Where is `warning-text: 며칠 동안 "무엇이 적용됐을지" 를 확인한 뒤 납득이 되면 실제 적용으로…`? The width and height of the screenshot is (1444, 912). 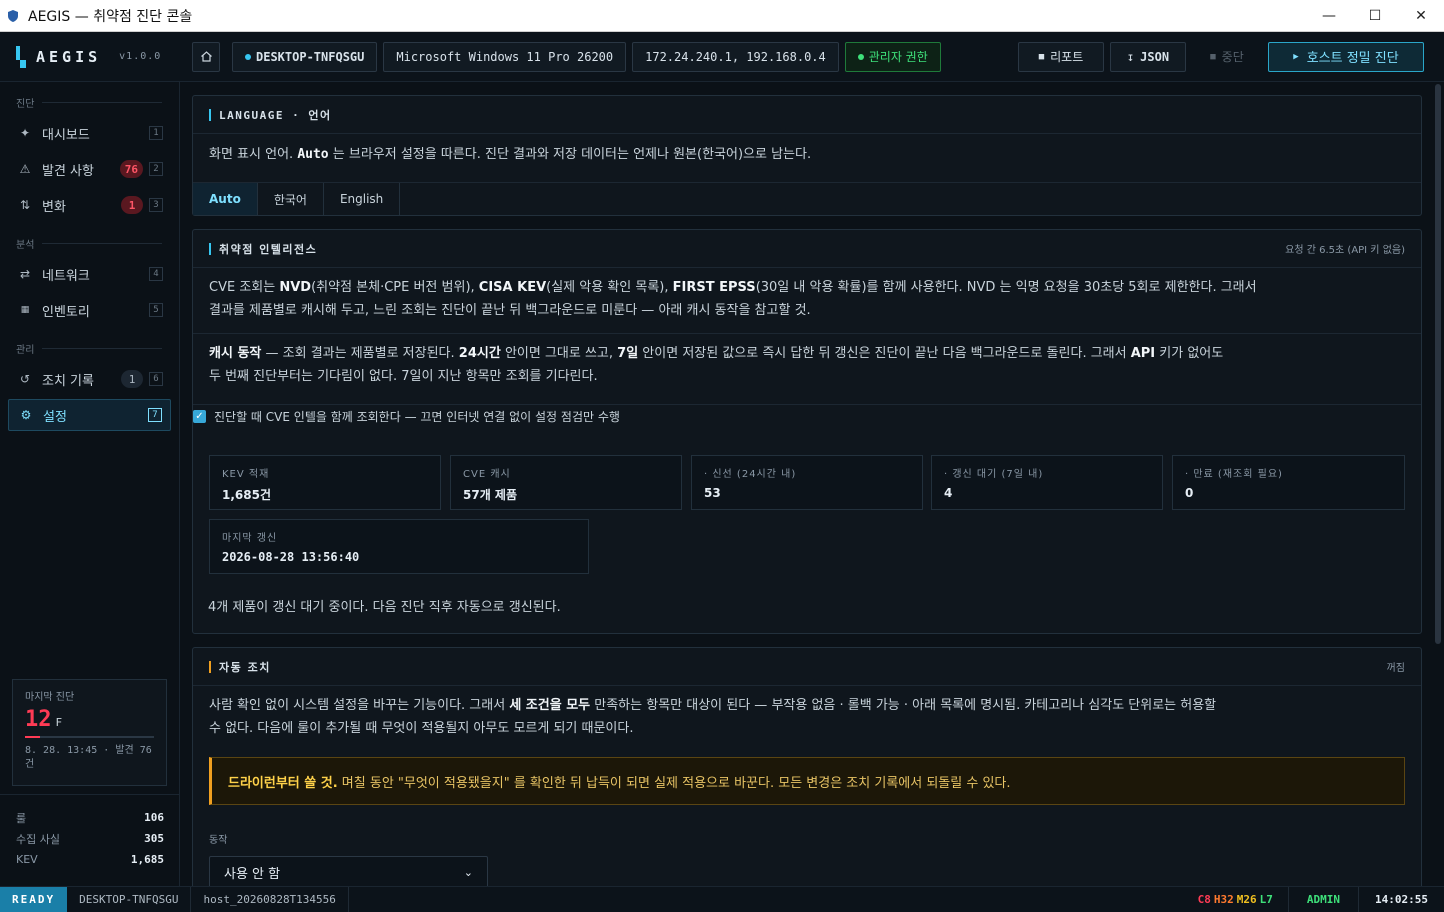
warning-text: 며칠 동안 "무엇이 적용됐을지" 를 확인한 뒤 납득이 되면 실제 적용으로… is located at coordinates (674, 783).